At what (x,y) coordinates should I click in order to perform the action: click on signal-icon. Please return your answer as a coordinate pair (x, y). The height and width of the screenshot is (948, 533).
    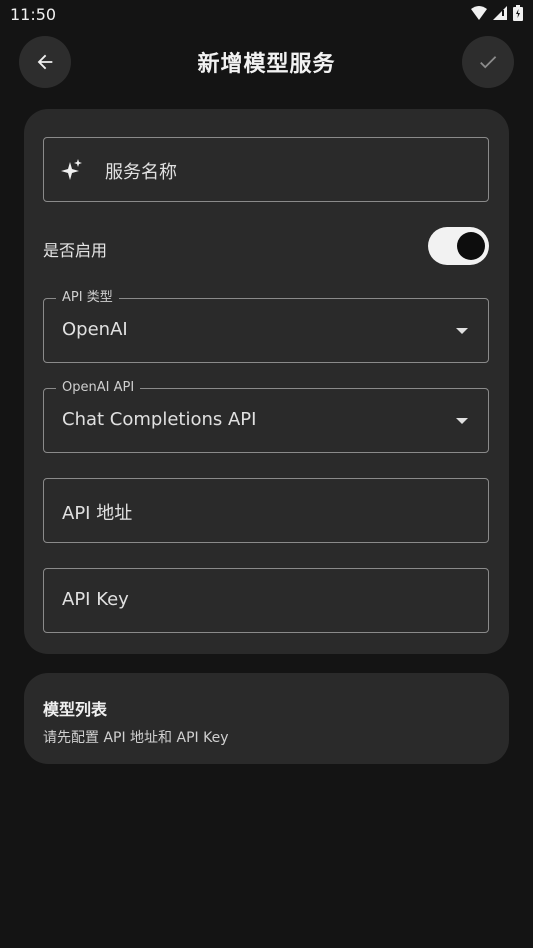
    Looking at the image, I should click on (500, 13).